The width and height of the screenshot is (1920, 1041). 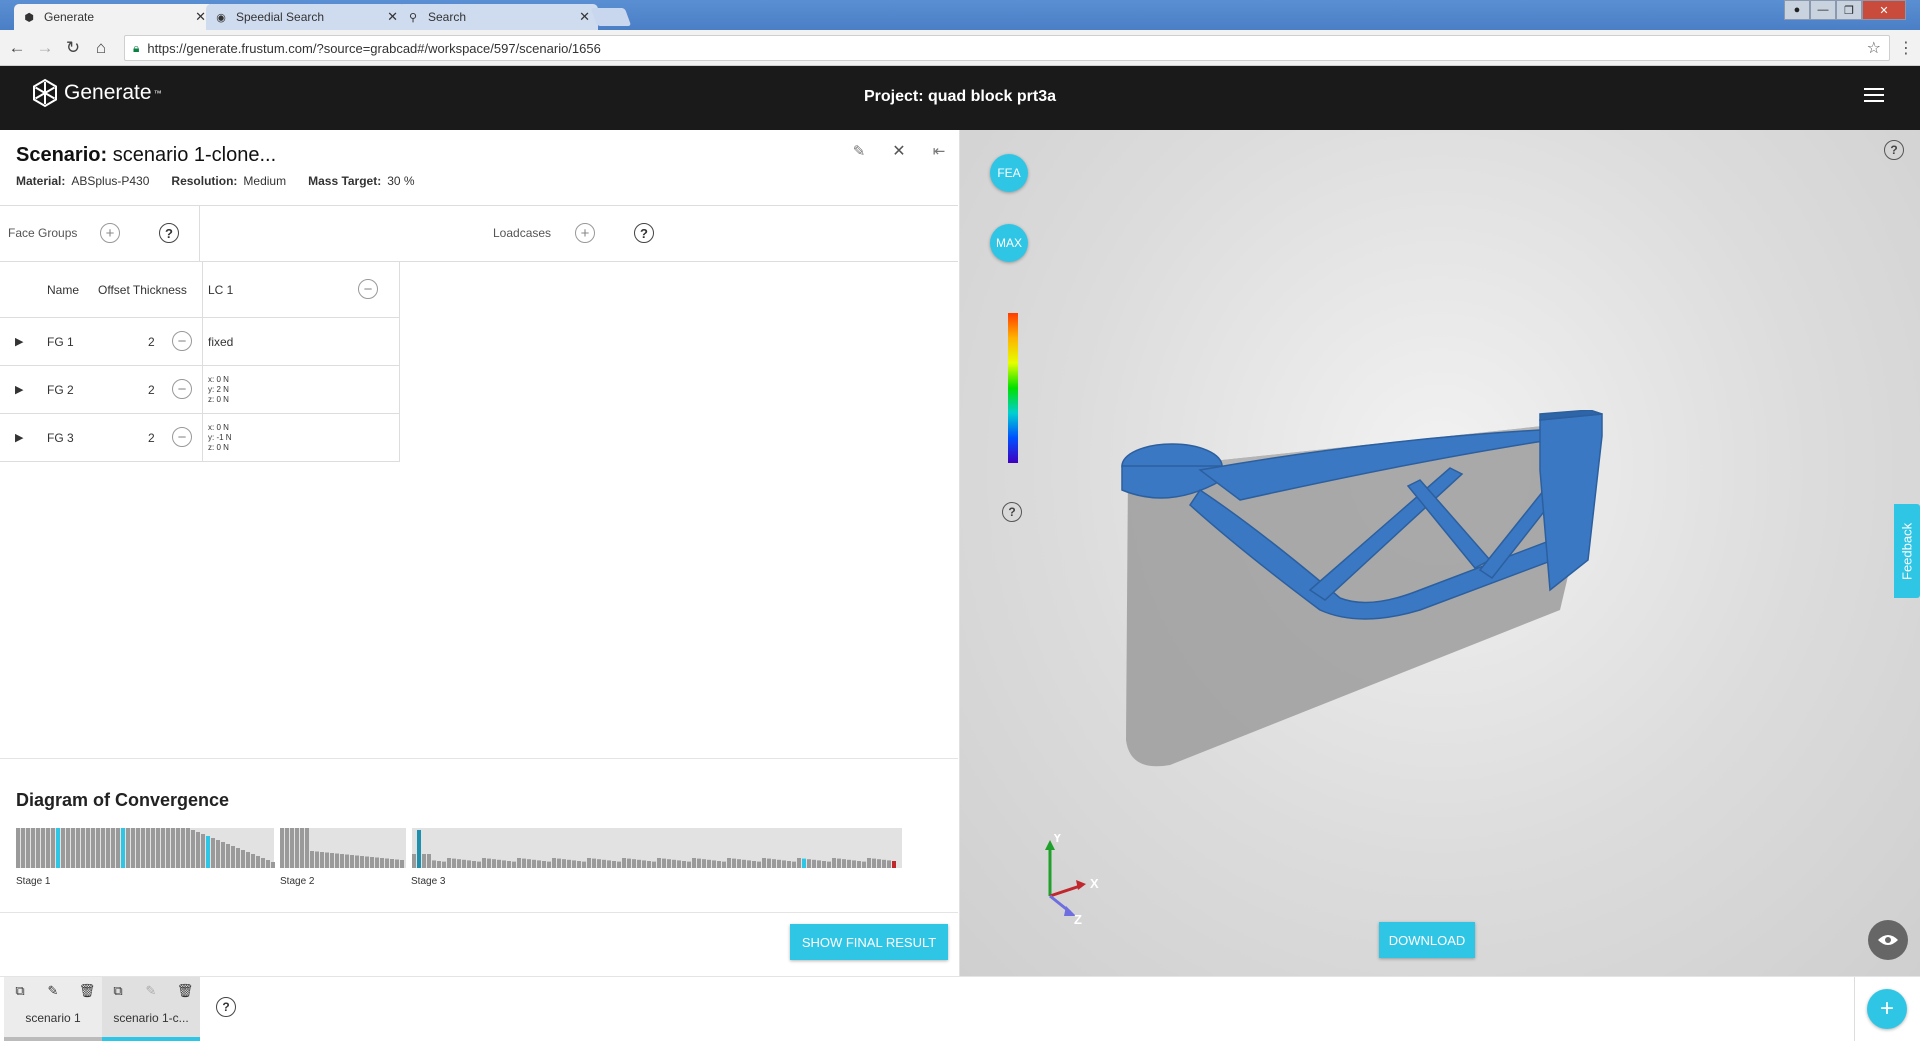 I want to click on fea-button: FEA, so click(x=1009, y=173).